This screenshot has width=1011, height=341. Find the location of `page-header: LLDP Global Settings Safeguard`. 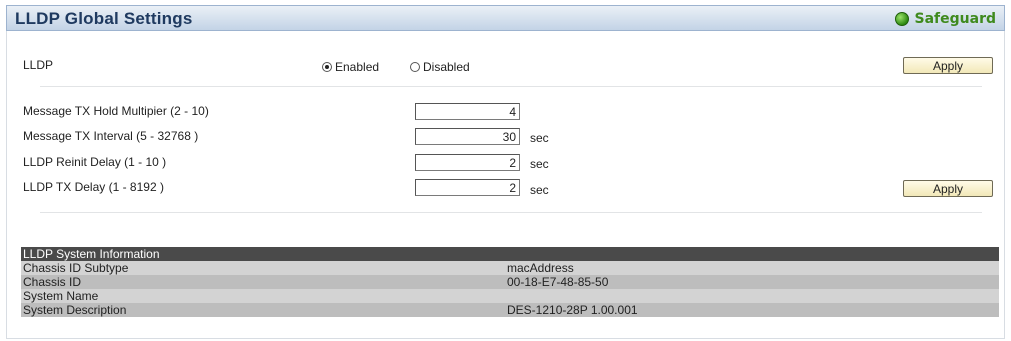

page-header: LLDP Global Settings Safeguard is located at coordinates (505, 18).